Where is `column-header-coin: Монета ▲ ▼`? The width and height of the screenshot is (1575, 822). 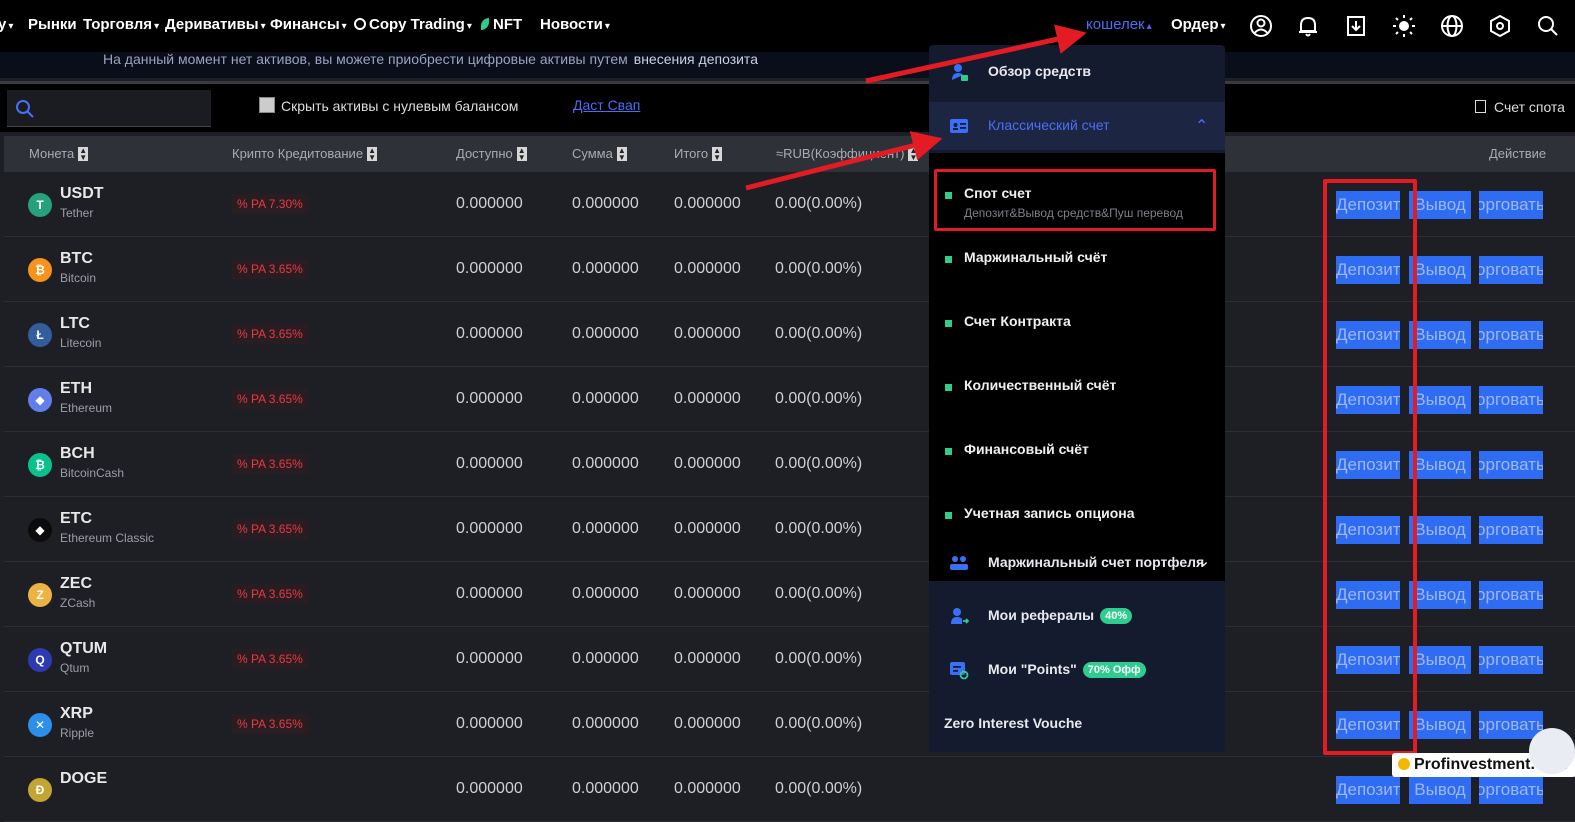
column-header-coin: Монета ▲ ▼ is located at coordinates (59, 154).